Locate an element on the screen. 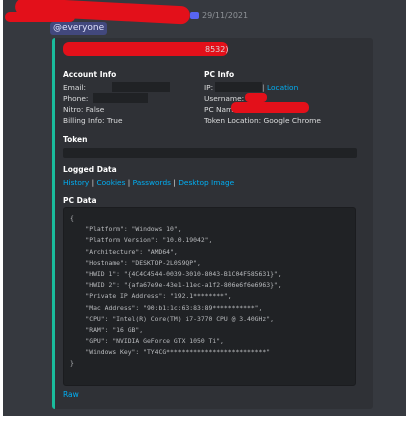 The image size is (412, 421). phone-label: Phone: is located at coordinates (76, 98).